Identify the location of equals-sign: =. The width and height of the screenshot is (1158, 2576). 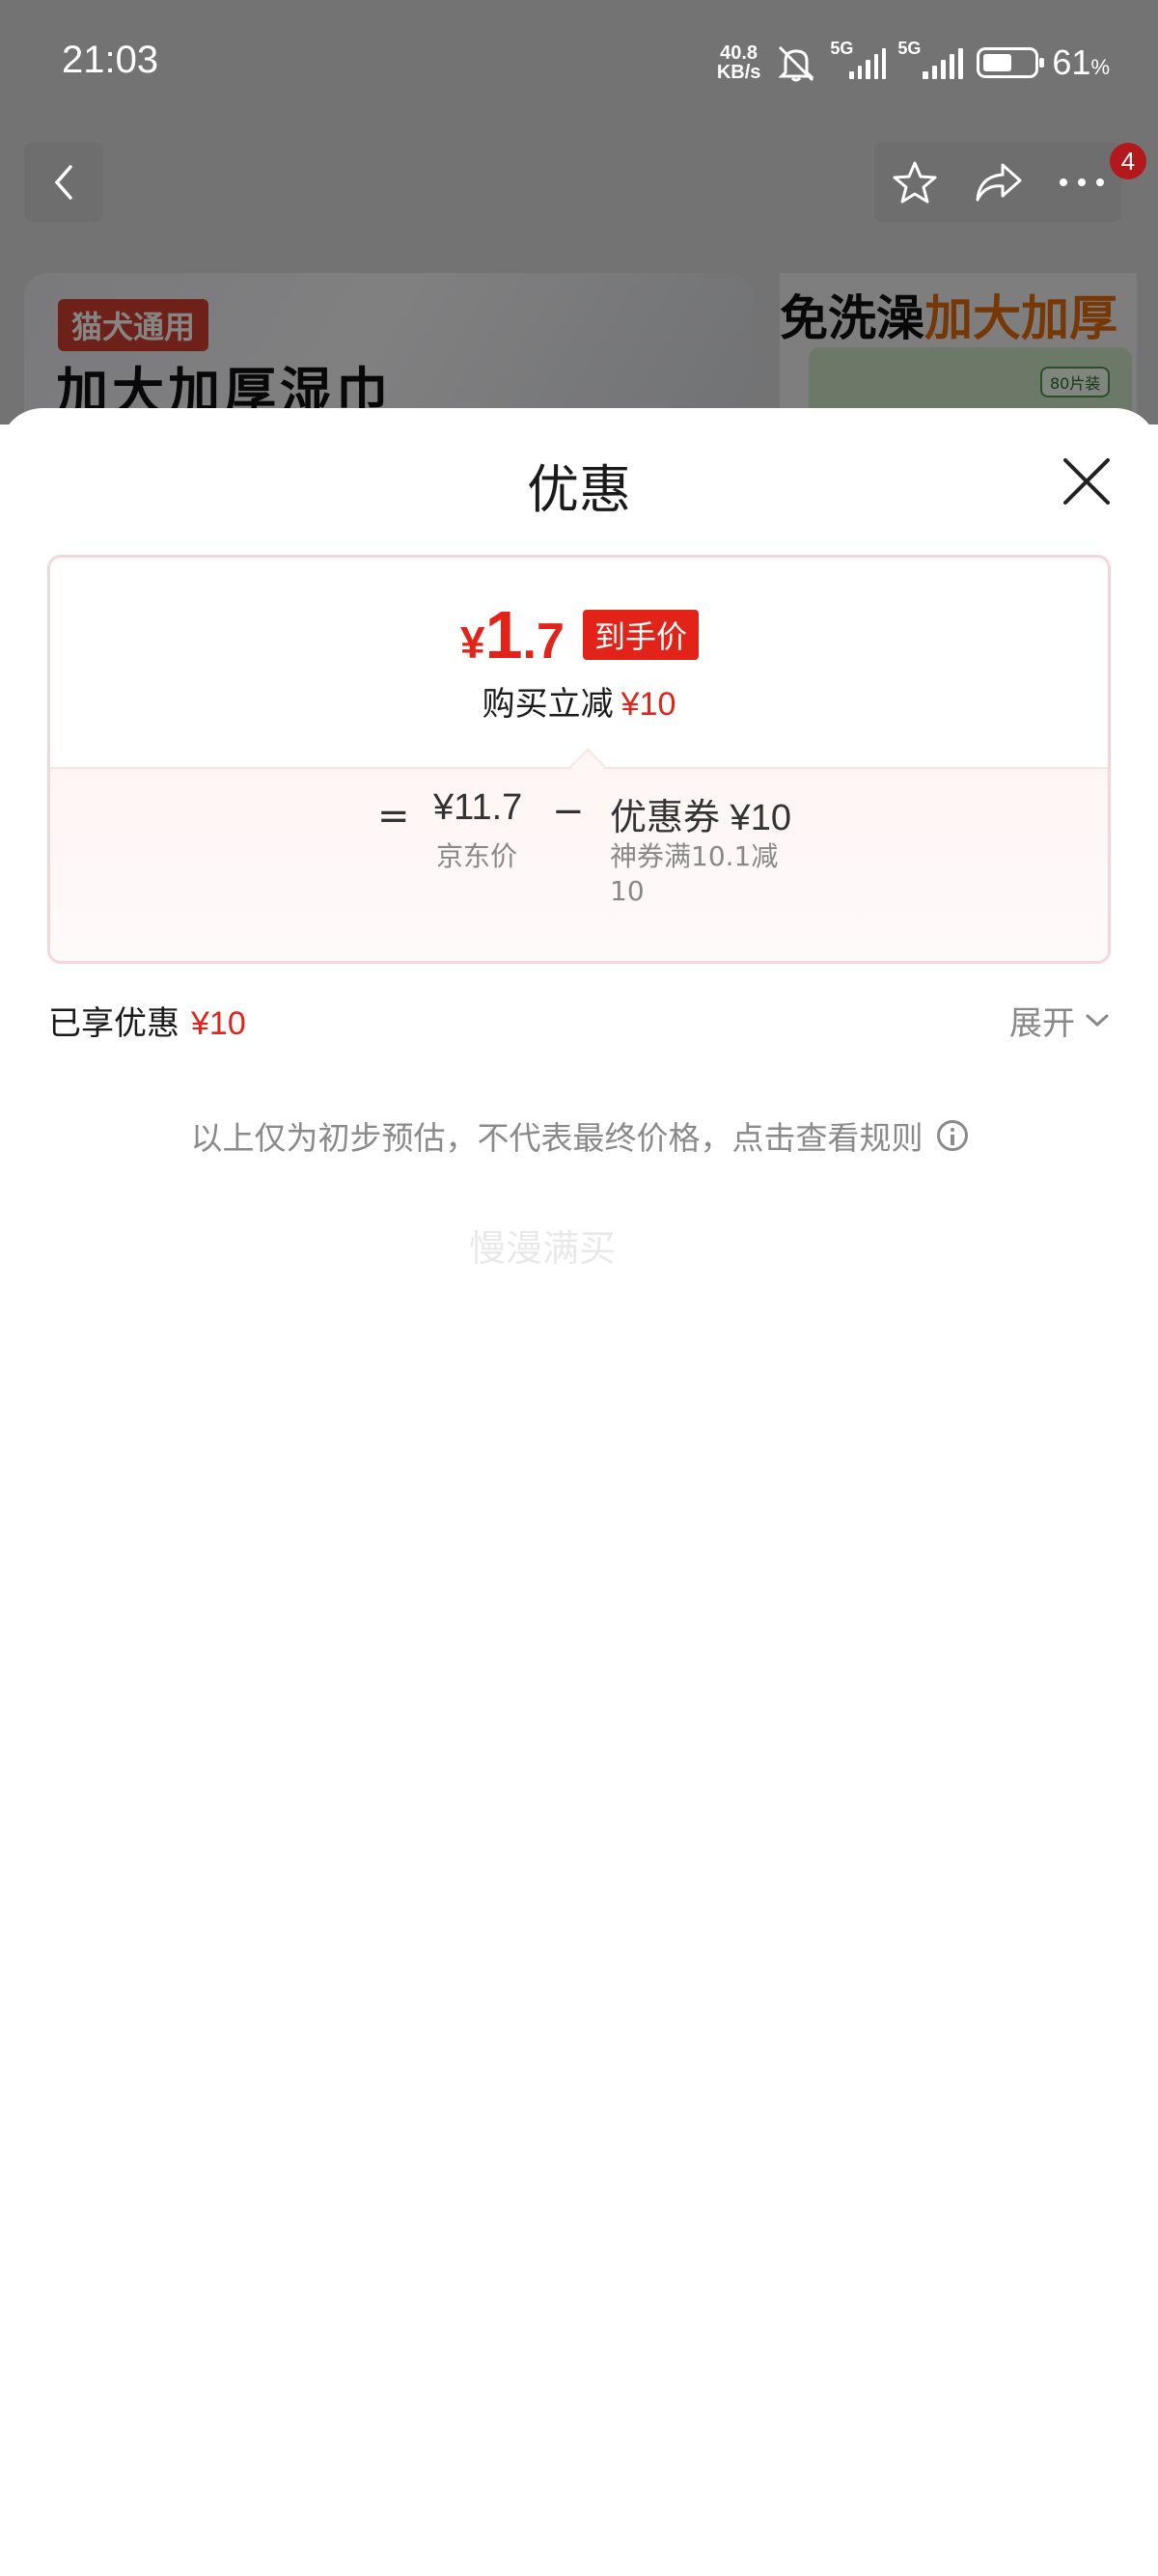
(393, 816).